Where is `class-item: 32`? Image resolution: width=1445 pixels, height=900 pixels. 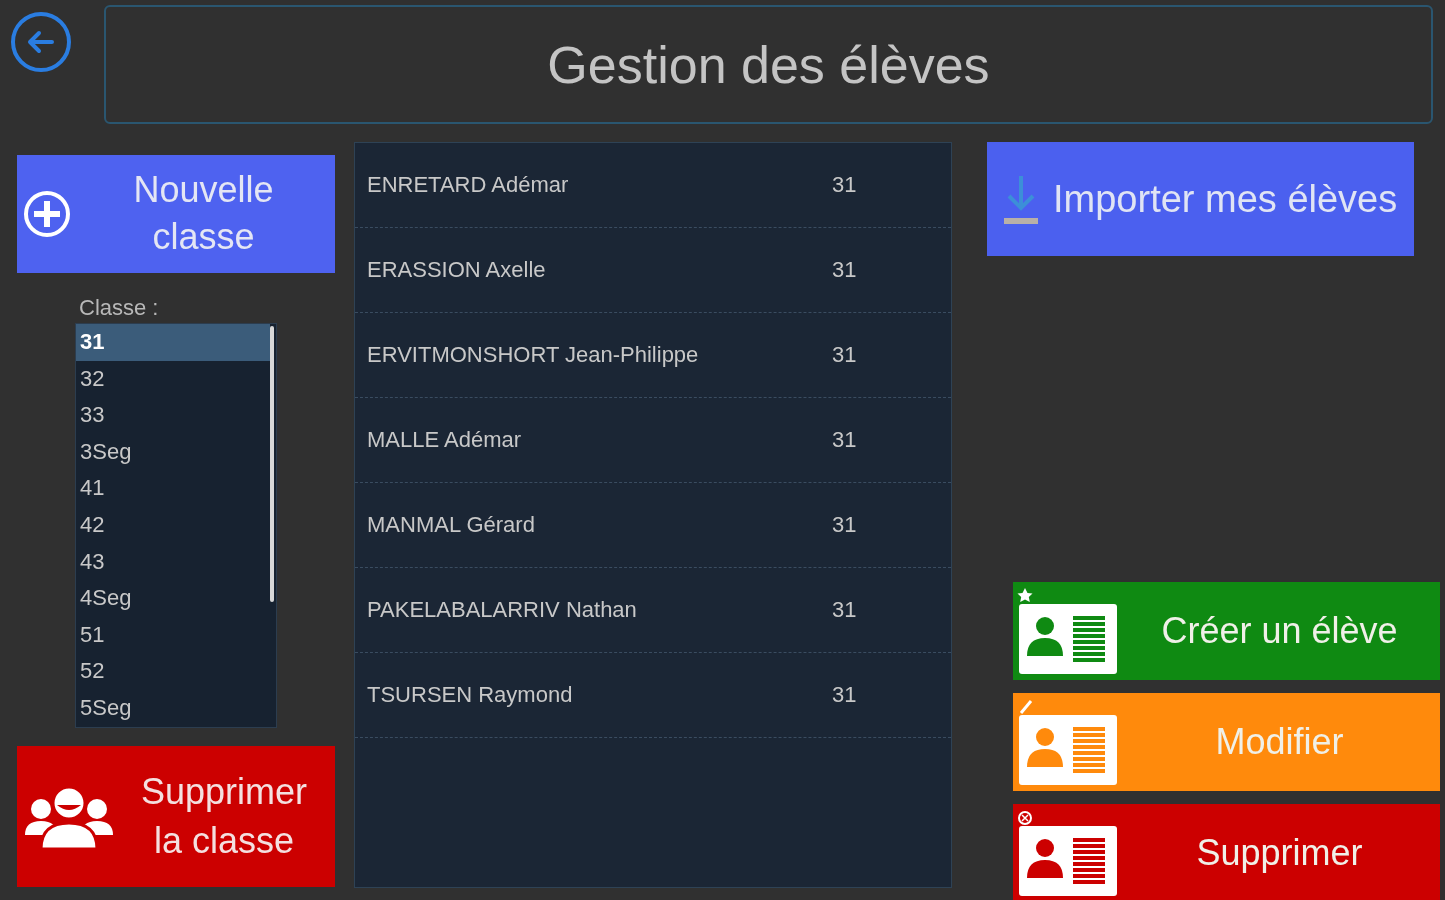
class-item: 32 is located at coordinates (173, 379).